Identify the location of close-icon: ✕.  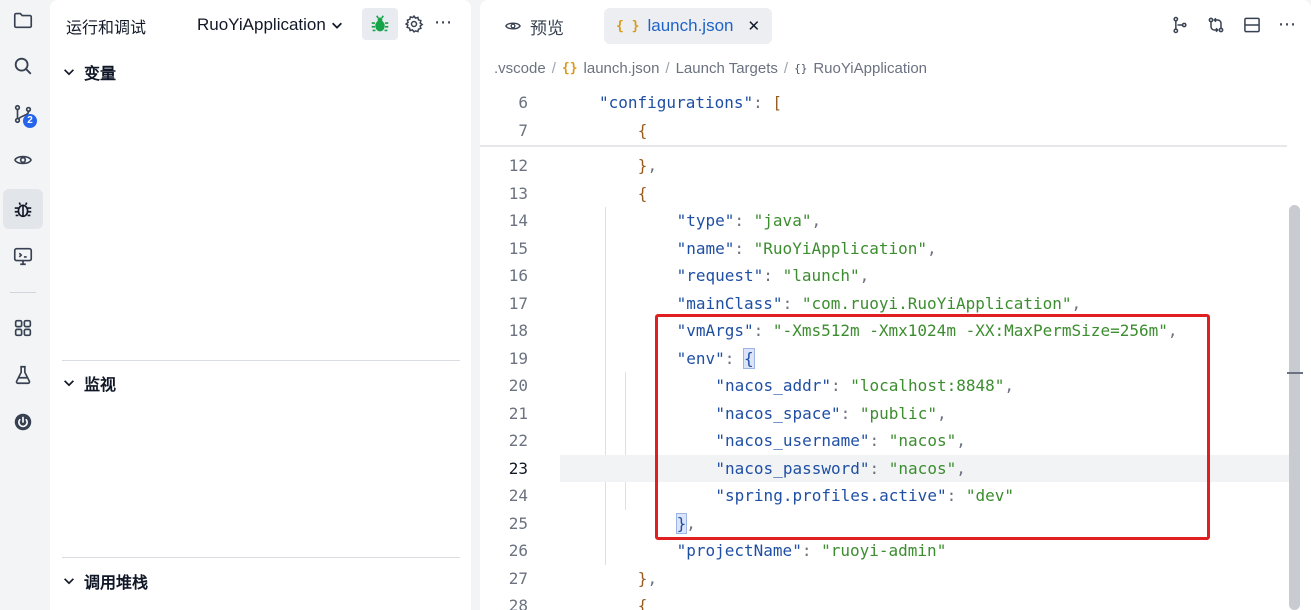
(754, 26).